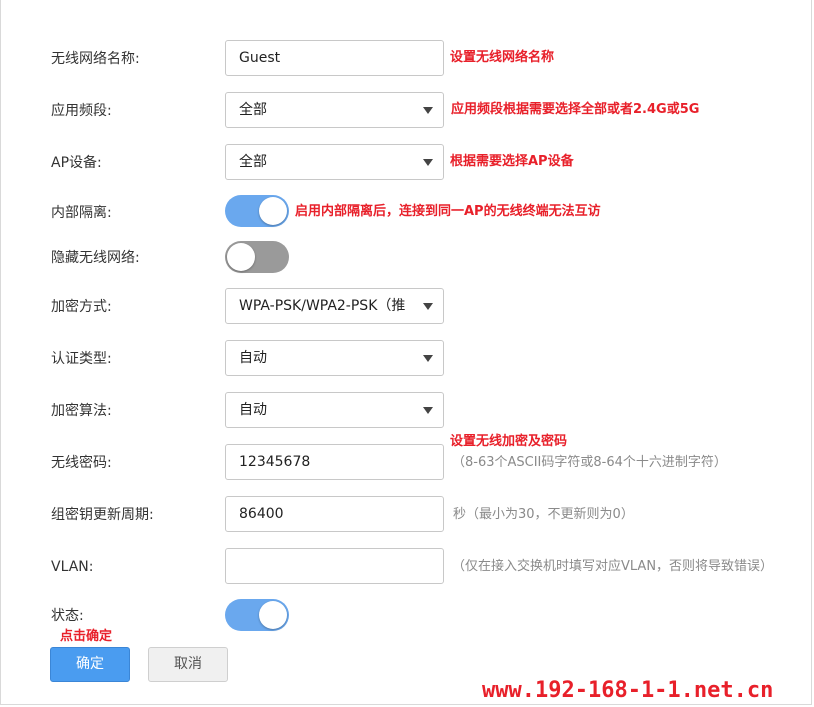 The width and height of the screenshot is (814, 707). What do you see at coordinates (81, 111) in the screenshot?
I see `band-label: 应用频段:` at bounding box center [81, 111].